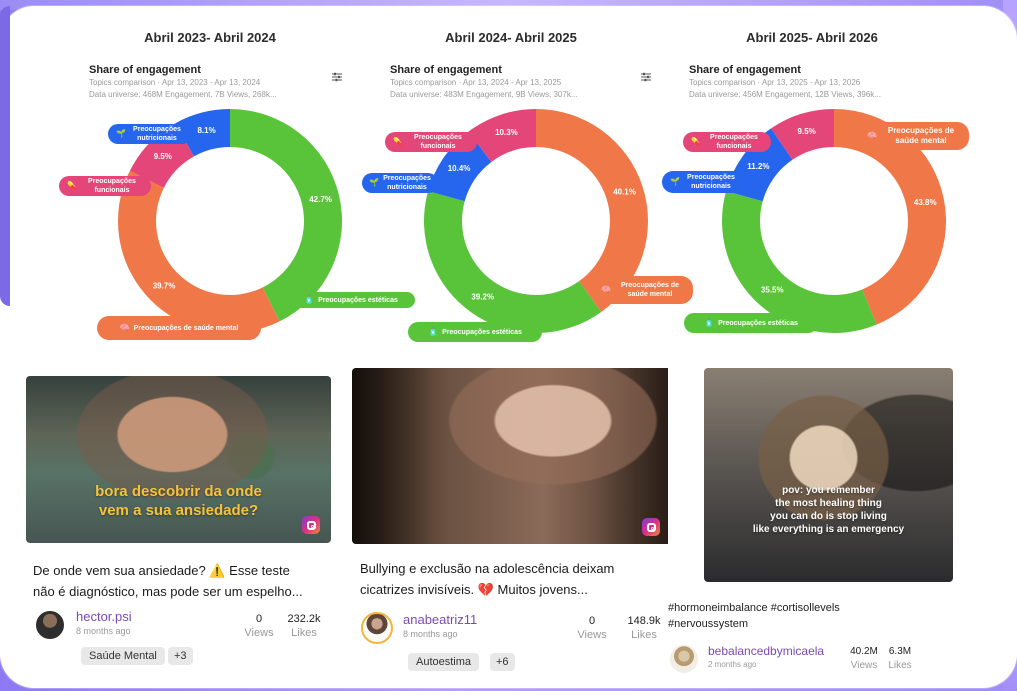 The height and width of the screenshot is (691, 1017). I want to click on segment-value-label: 40.1%, so click(624, 192).